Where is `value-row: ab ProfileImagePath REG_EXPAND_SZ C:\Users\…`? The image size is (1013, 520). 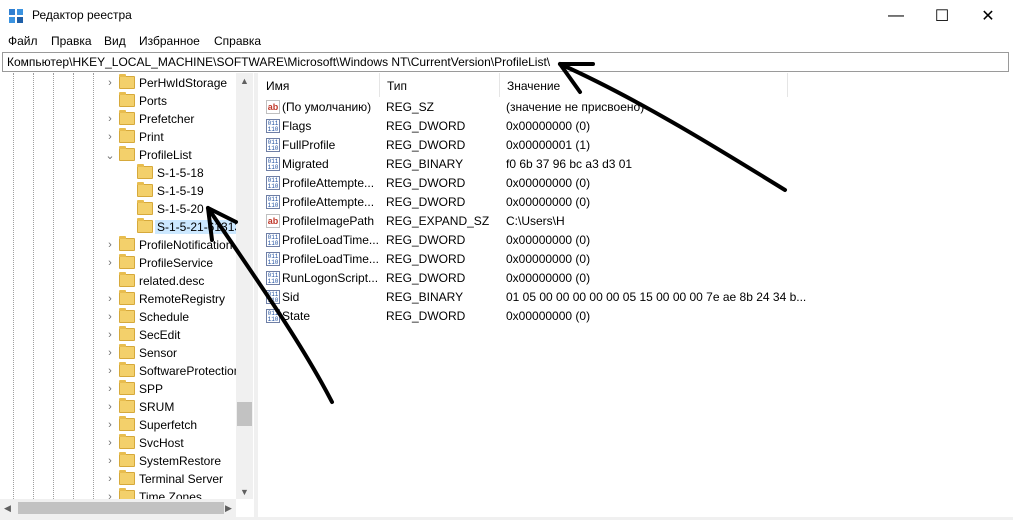
value-row: ab ProfileImagePath REG_EXPAND_SZ C:\Users\… is located at coordinates (636, 221).